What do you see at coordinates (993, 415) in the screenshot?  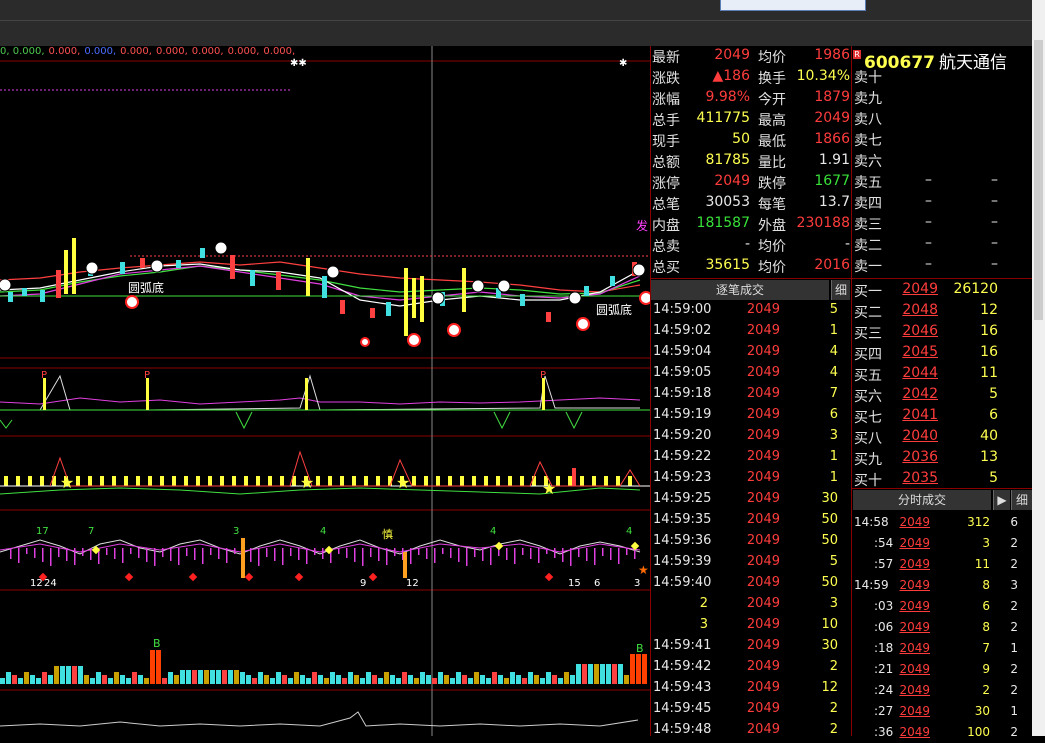 I see `bid-volume: 6` at bounding box center [993, 415].